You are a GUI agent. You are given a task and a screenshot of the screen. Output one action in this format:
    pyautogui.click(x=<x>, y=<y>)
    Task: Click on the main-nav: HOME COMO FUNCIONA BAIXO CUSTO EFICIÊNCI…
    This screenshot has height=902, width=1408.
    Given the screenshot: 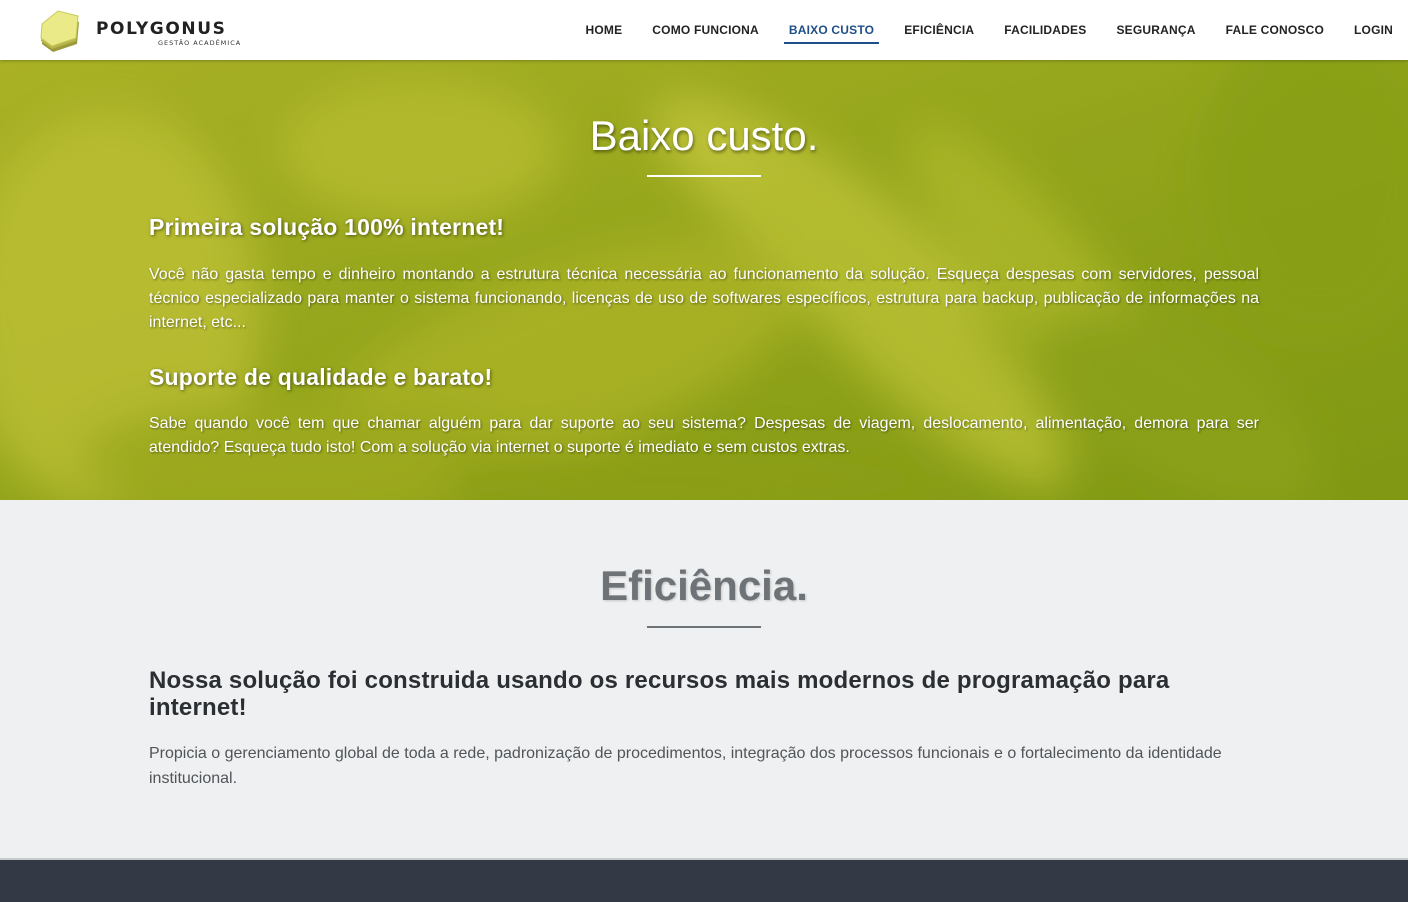 What is the action you would take?
    pyautogui.click(x=989, y=30)
    